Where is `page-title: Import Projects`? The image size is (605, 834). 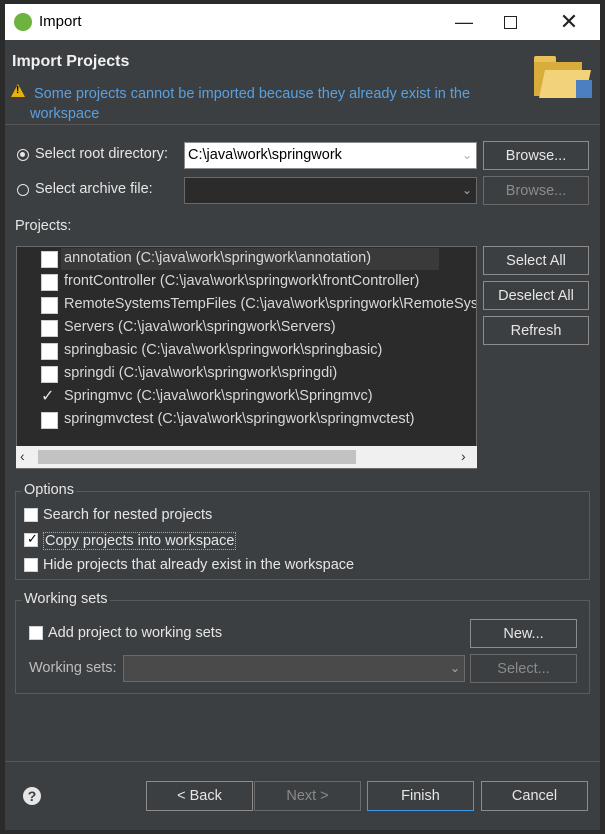 page-title: Import Projects is located at coordinates (71, 61).